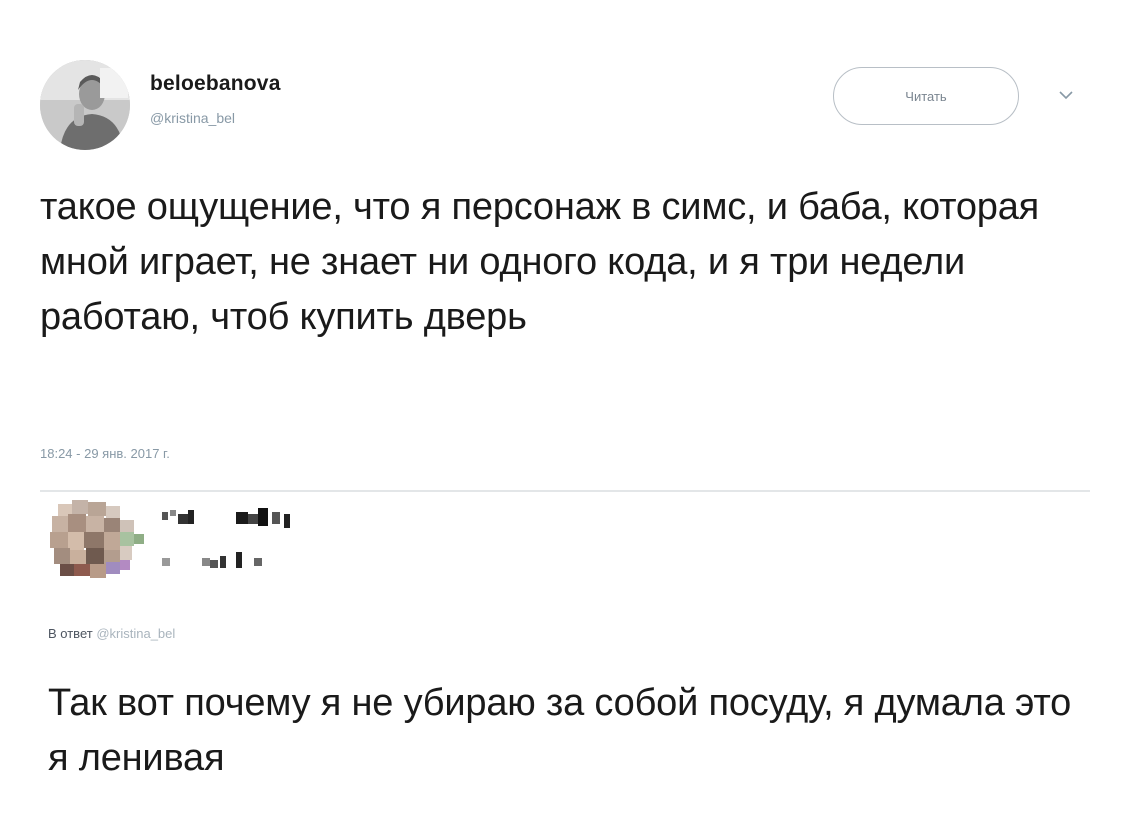  Describe the element at coordinates (70, 633) in the screenshot. I see `reply-context-label: В ответ` at that location.